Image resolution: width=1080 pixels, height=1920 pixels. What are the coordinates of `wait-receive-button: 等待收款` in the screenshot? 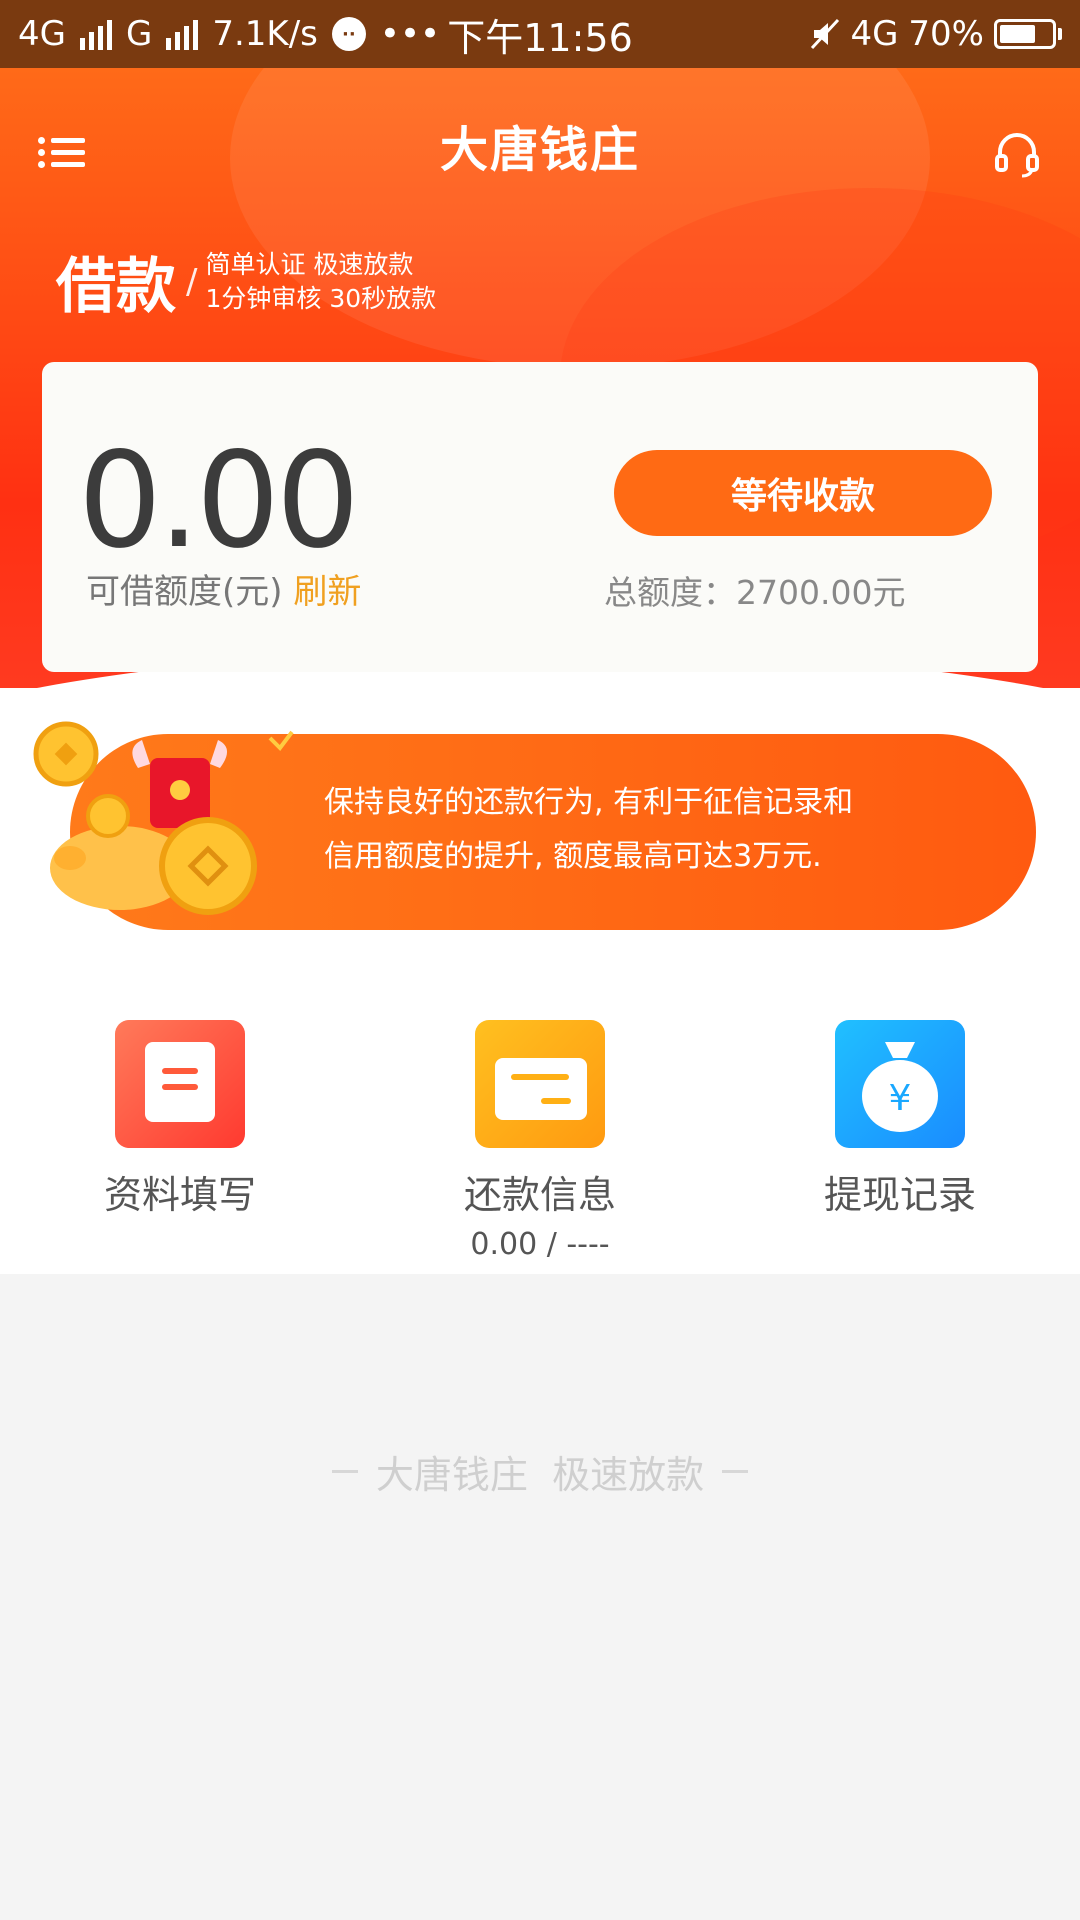 It's located at (803, 493).